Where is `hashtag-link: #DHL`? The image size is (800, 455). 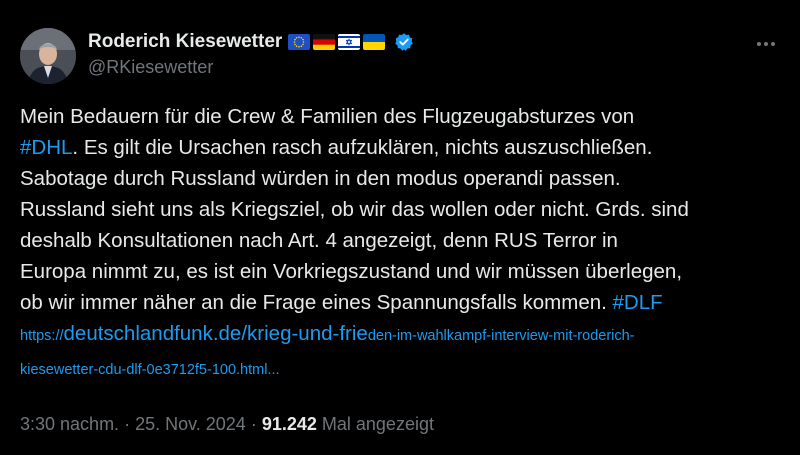 hashtag-link: #DHL is located at coordinates (46, 147).